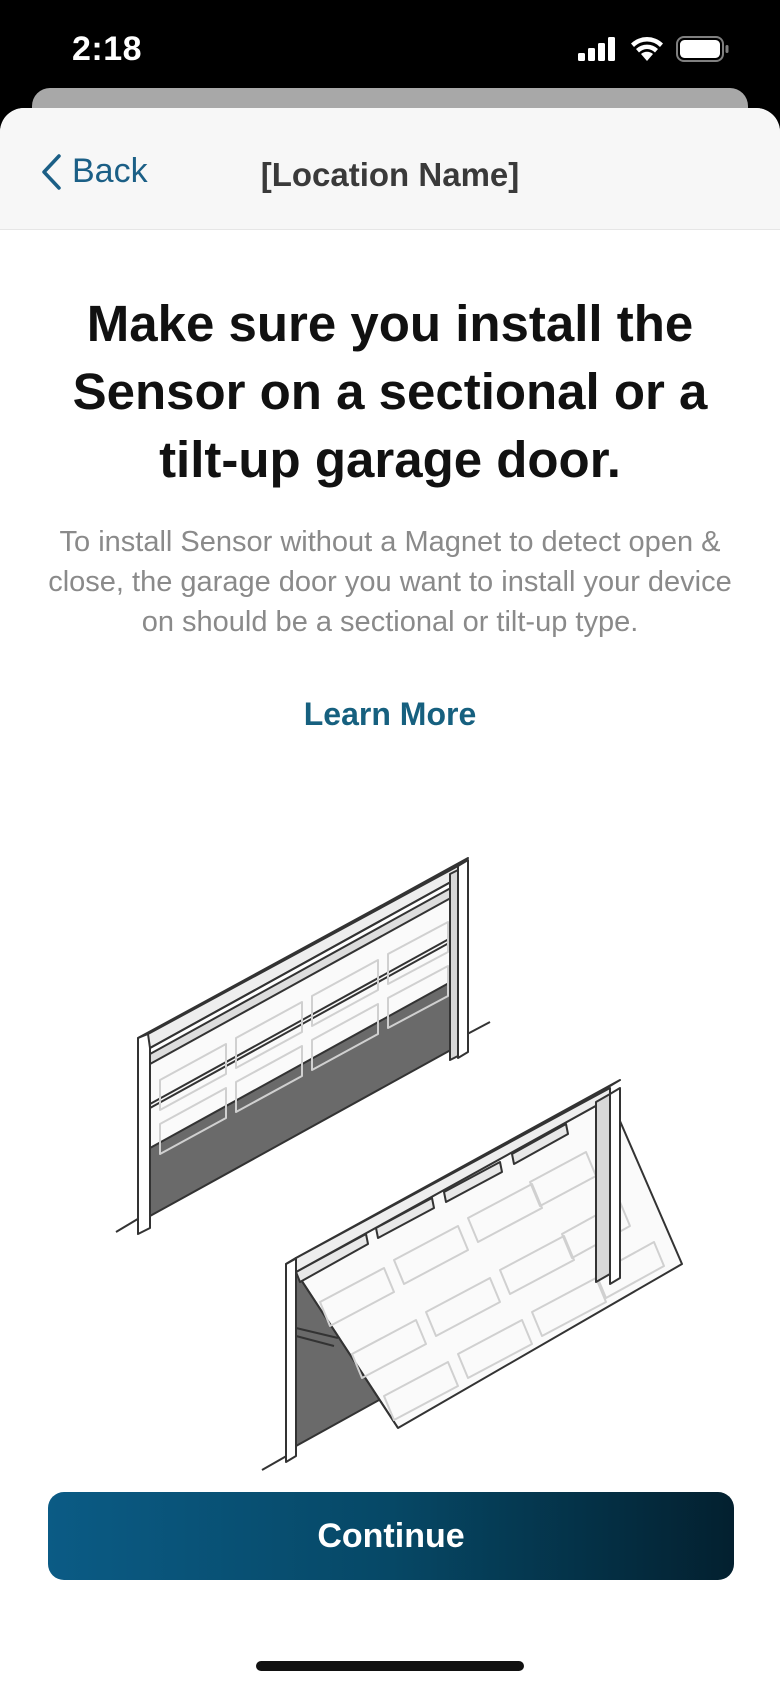 This screenshot has height=1688, width=780. I want to click on continue-label: Continue, so click(391, 1535).